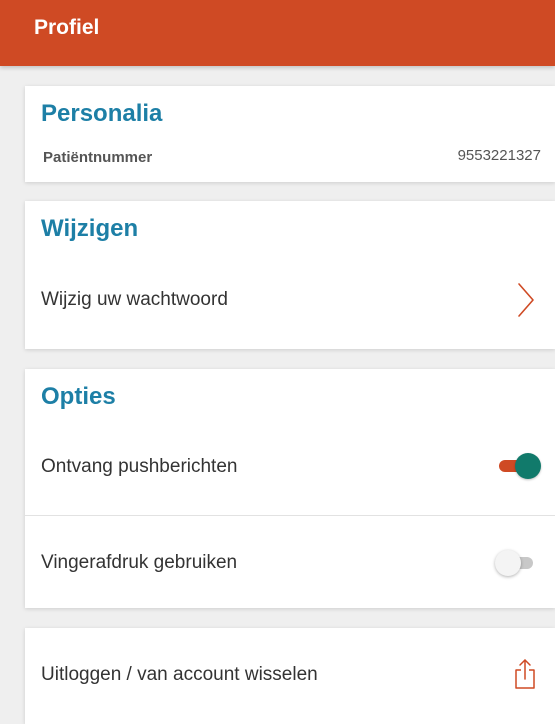 Image resolution: width=555 pixels, height=724 pixels. I want to click on logout-card: Uitloggen / van account wisselen, so click(290, 676).